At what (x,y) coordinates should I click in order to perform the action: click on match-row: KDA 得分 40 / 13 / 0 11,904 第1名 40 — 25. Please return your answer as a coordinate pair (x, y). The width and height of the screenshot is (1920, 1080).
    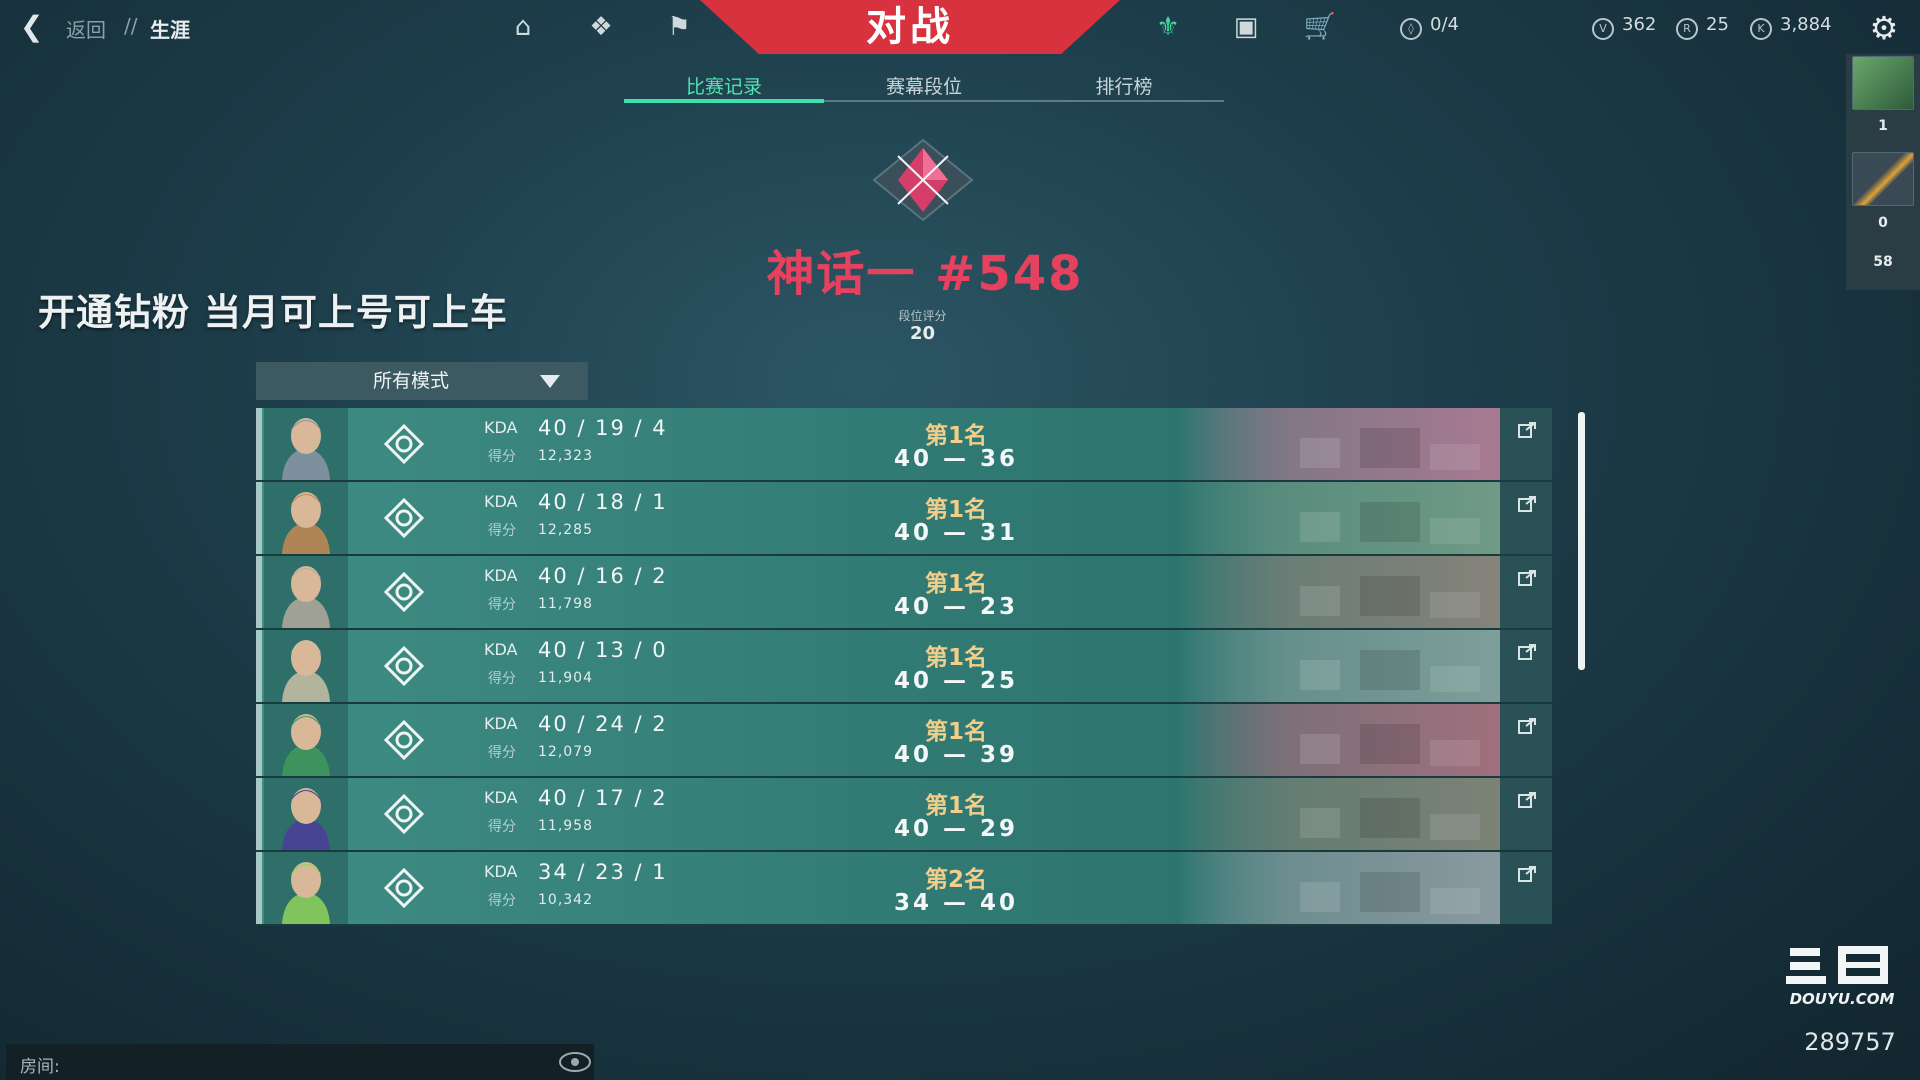
    Looking at the image, I should click on (904, 667).